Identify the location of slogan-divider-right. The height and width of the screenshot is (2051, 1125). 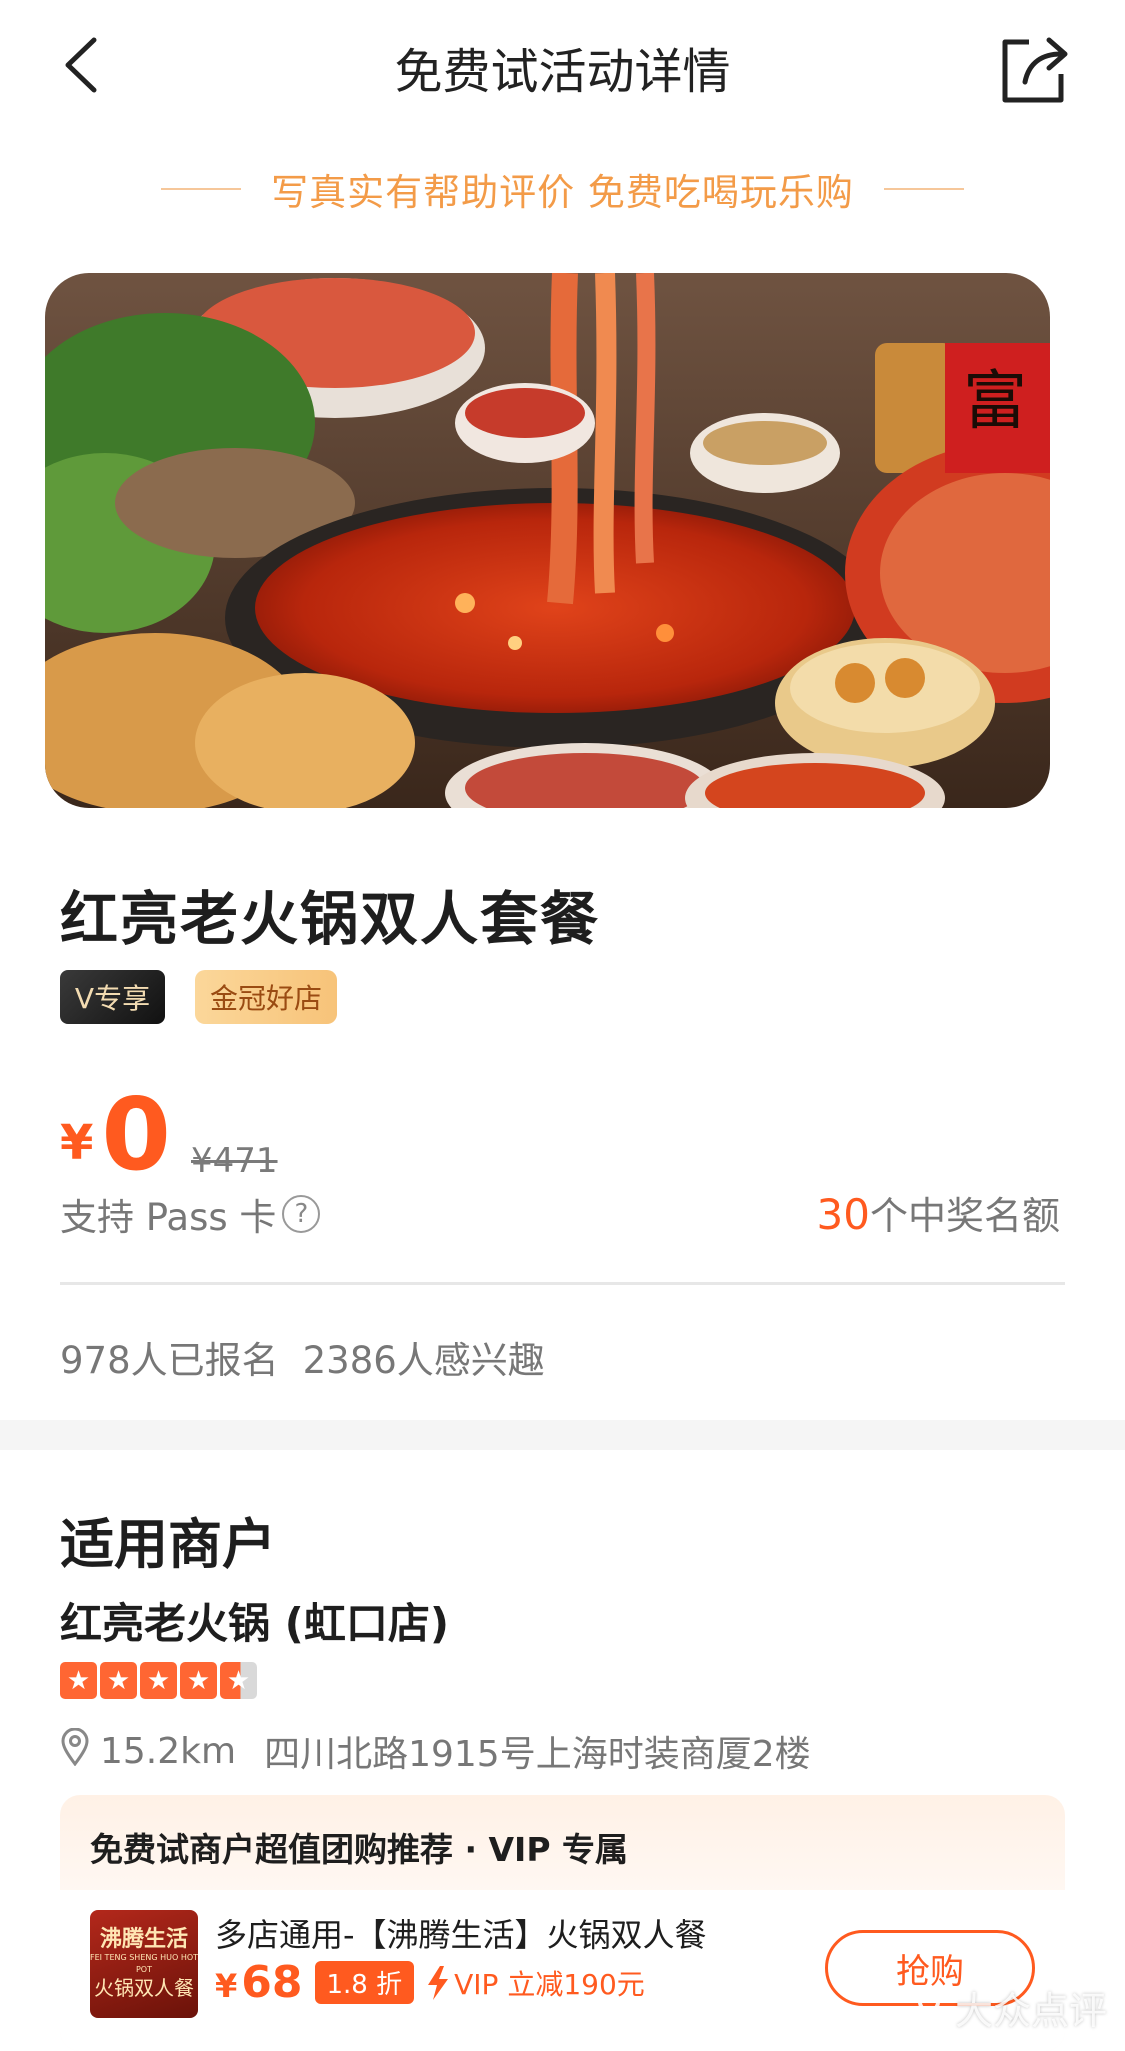
(923, 189).